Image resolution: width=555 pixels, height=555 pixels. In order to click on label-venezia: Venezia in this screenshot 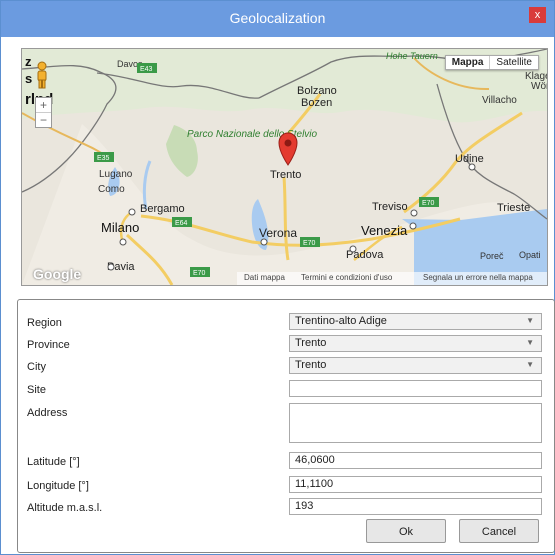, I will do `click(384, 230)`.